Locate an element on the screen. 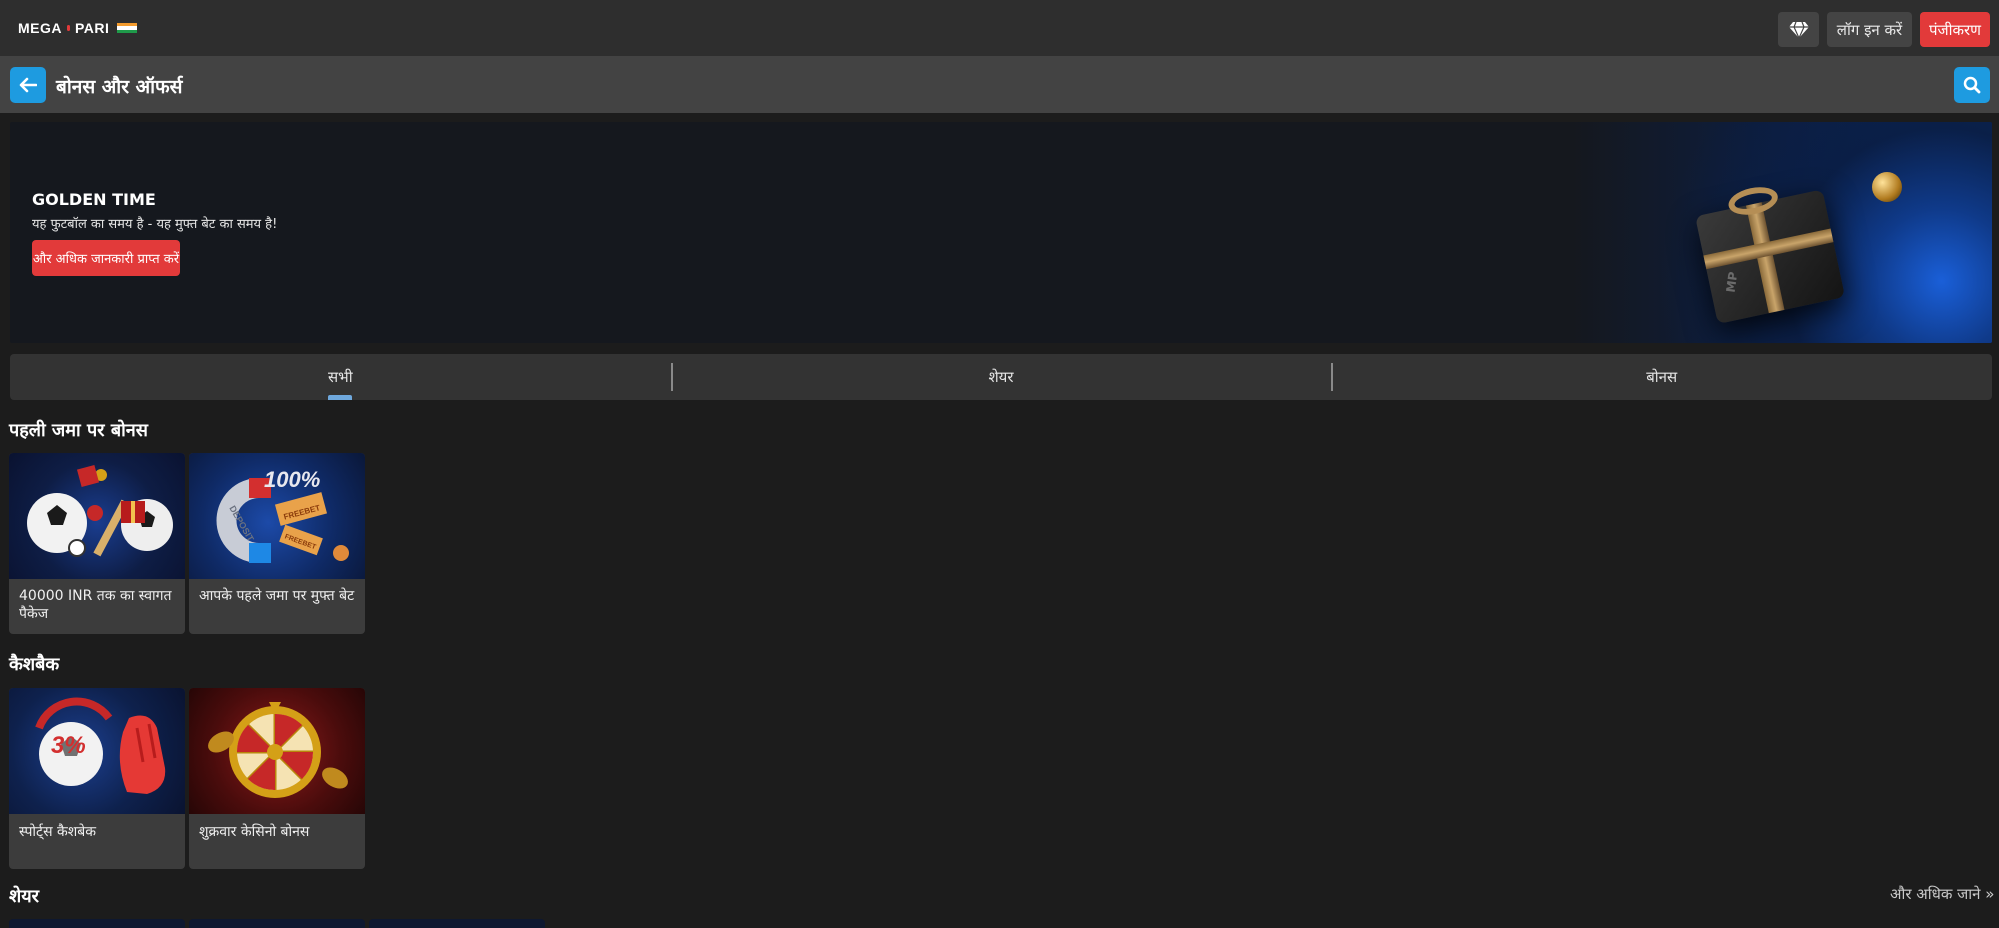  back-button is located at coordinates (28, 85).